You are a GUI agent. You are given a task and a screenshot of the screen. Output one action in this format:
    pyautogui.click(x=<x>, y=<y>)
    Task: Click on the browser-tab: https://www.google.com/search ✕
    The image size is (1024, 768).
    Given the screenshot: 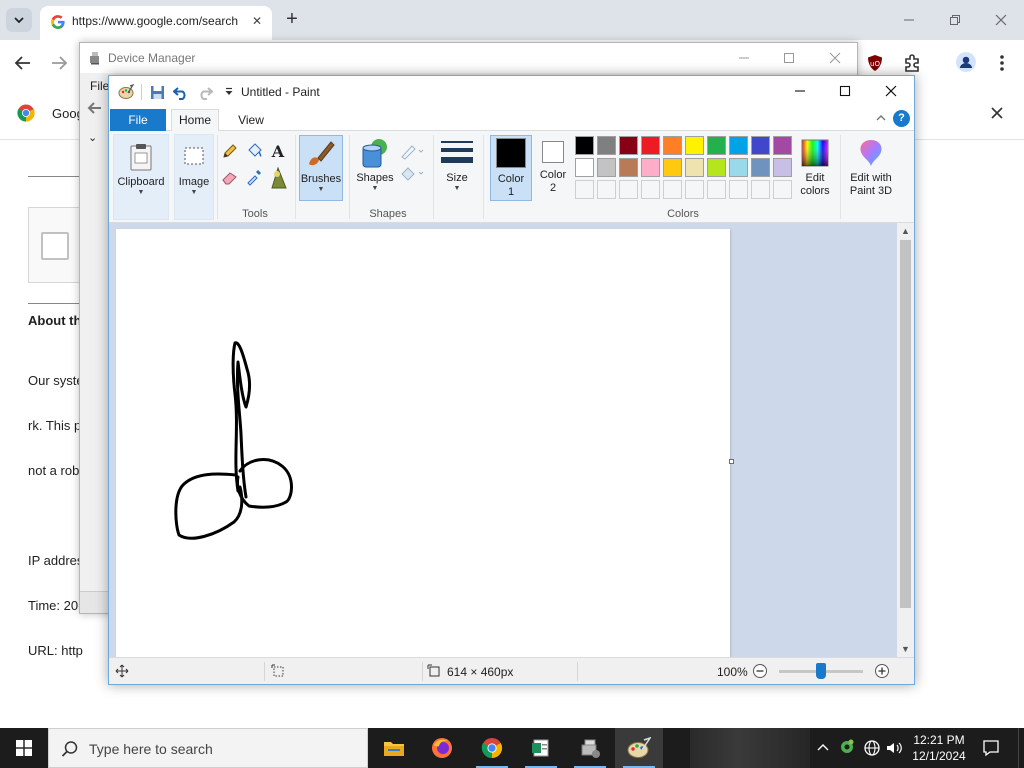 What is the action you would take?
    pyautogui.click(x=156, y=23)
    